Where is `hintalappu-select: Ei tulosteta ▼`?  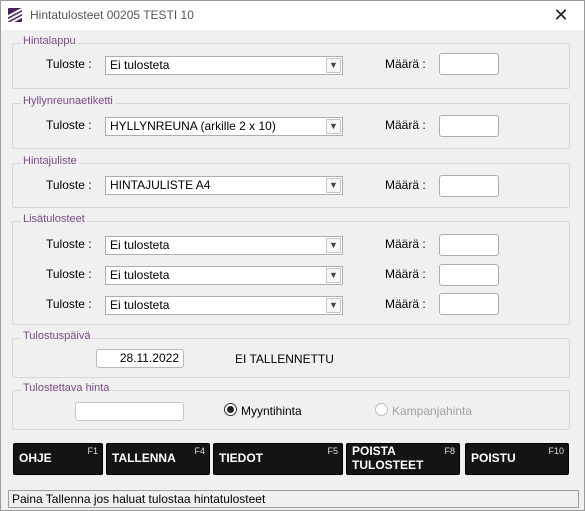
hintalappu-select: Ei tulosteta ▼ is located at coordinates (224, 65).